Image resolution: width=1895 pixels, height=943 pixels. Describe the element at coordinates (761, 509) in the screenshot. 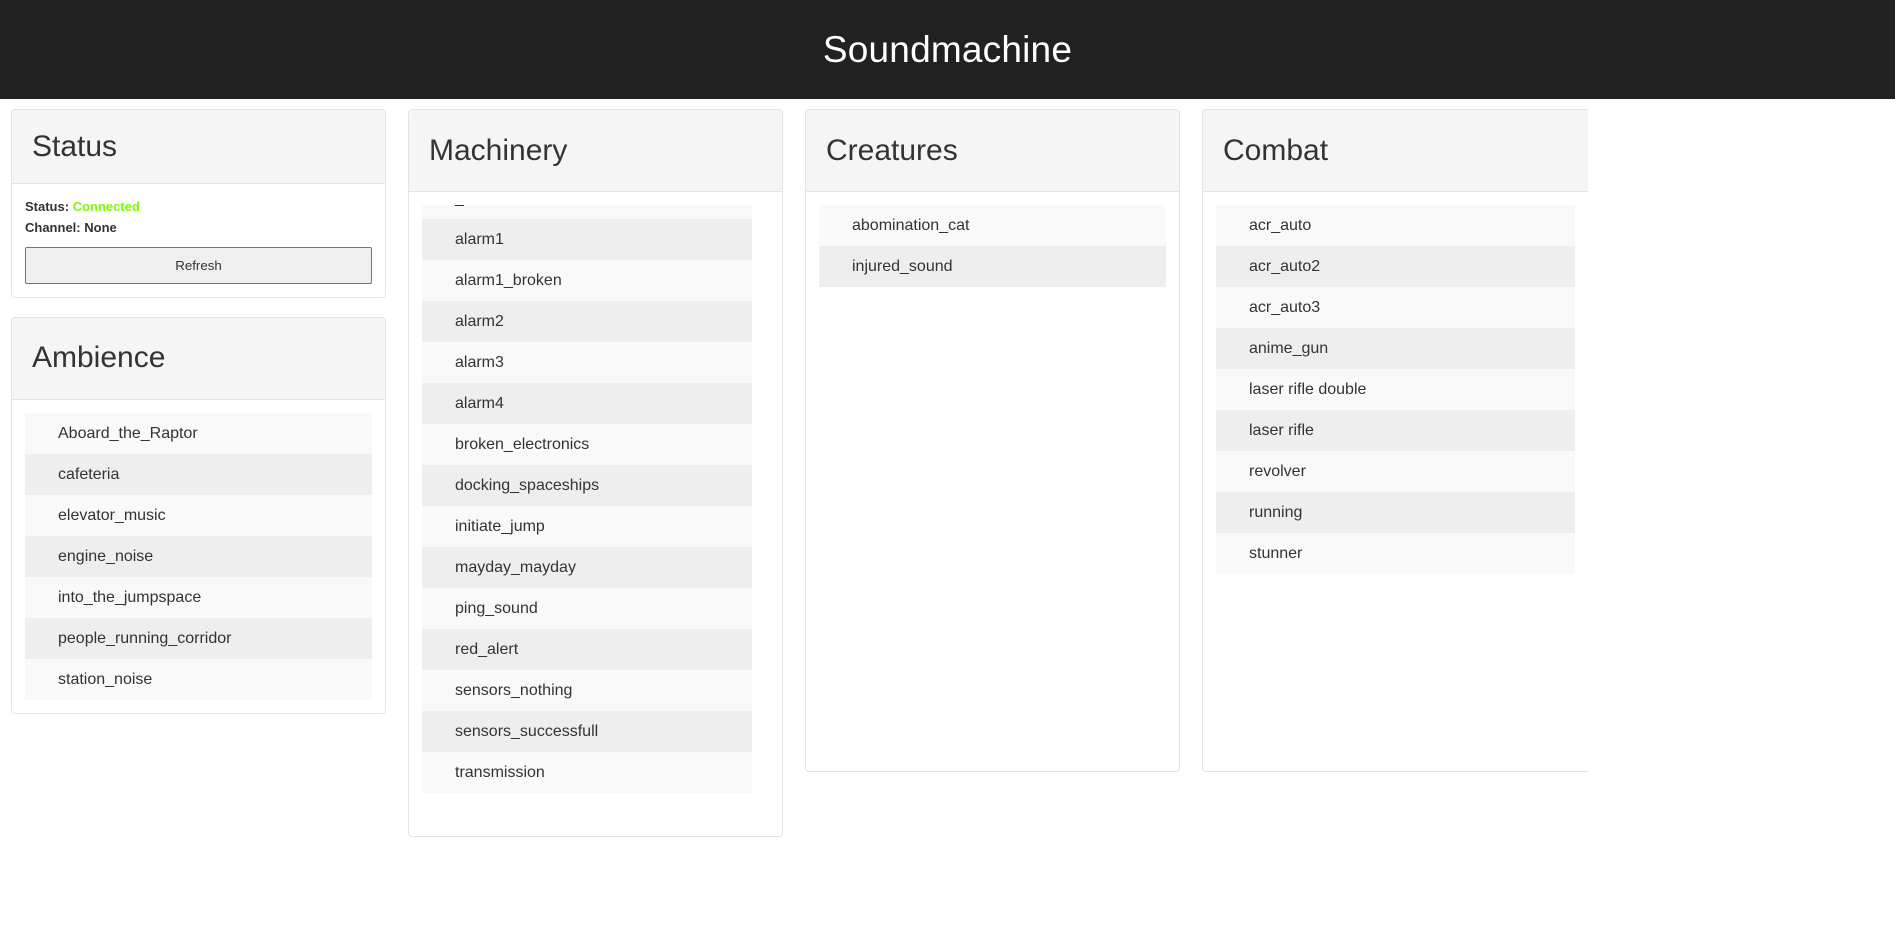

I see `scrollbar-thumb` at that location.